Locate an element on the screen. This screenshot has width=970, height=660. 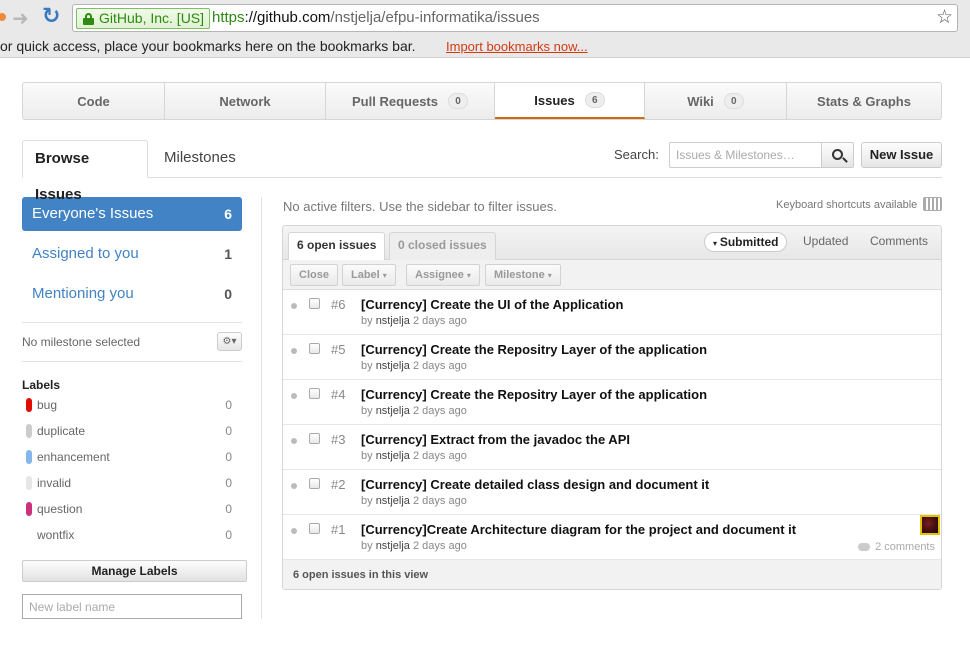
gear-icon: ⚙▾ is located at coordinates (229, 341).